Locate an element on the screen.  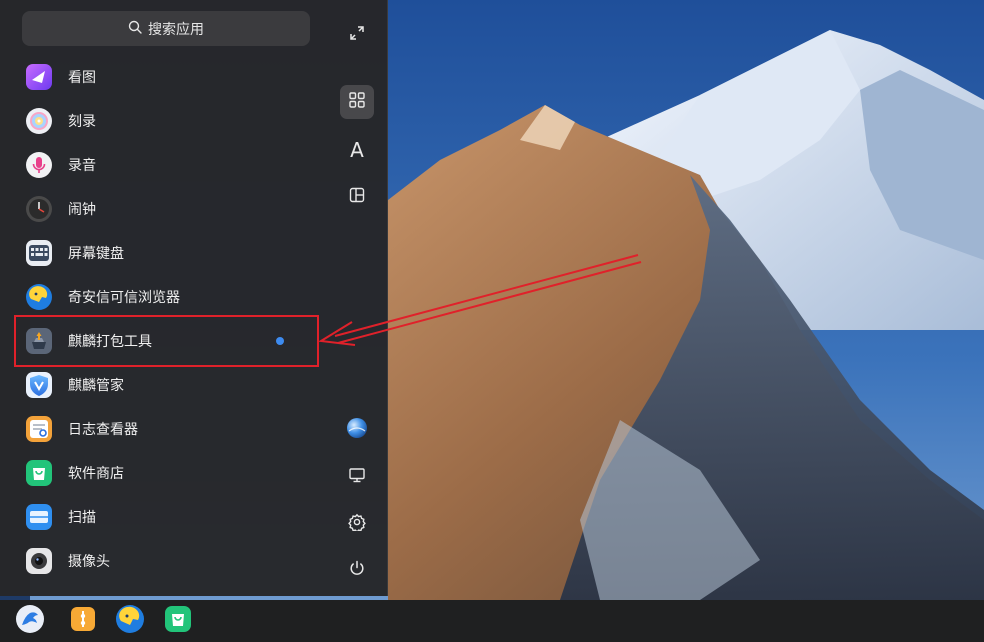
app-label: 摄像头 is located at coordinates (89, 562).